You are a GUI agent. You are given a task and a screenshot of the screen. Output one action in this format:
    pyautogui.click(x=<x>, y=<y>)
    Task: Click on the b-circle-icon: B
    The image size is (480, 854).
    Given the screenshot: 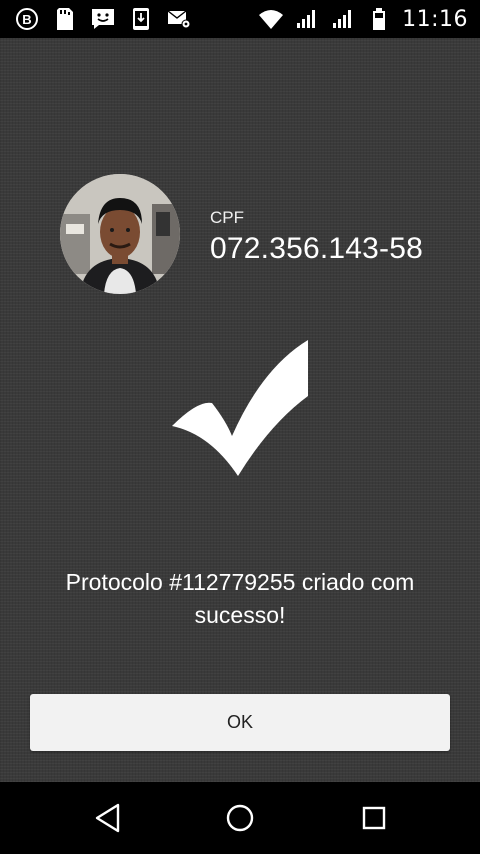 What is the action you would take?
    pyautogui.click(x=27, y=19)
    